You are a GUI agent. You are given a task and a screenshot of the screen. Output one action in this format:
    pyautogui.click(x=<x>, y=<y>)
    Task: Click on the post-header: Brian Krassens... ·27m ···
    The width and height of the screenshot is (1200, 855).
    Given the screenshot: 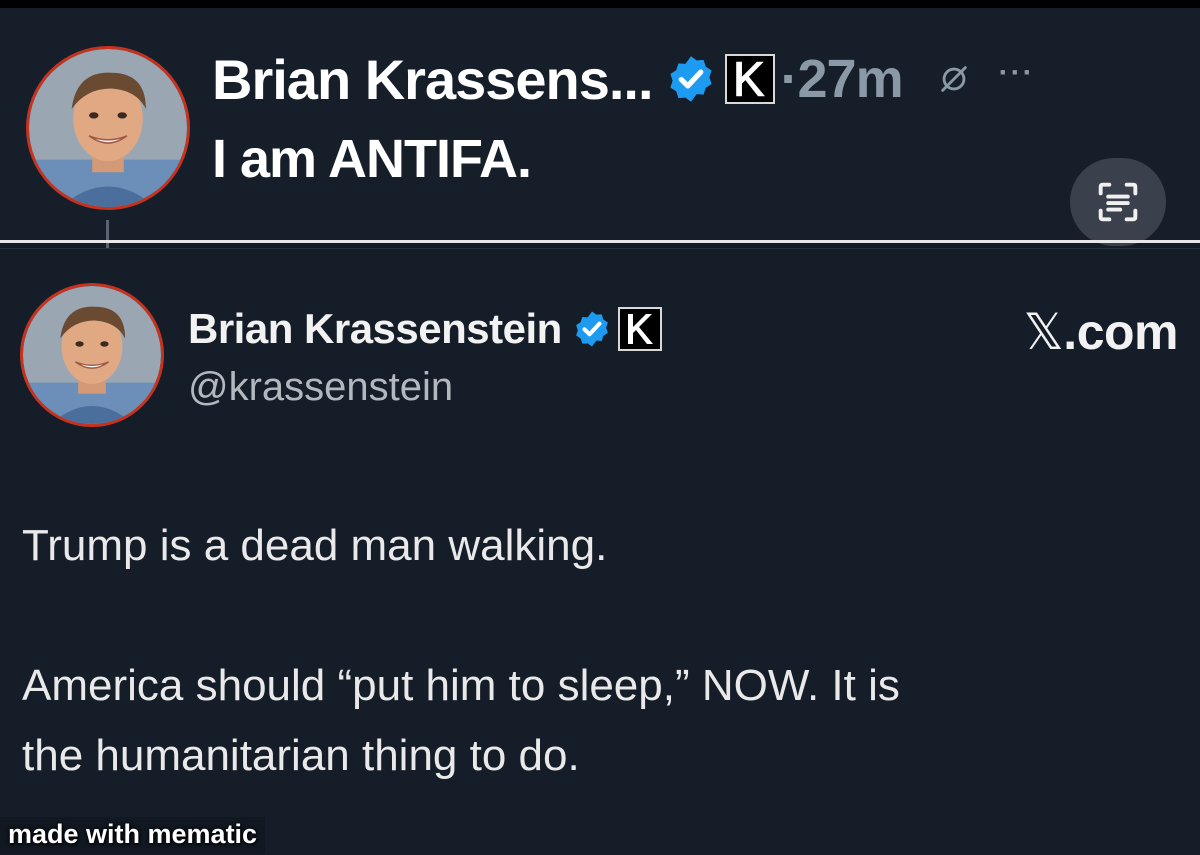 What is the action you would take?
    pyautogui.click(x=623, y=79)
    